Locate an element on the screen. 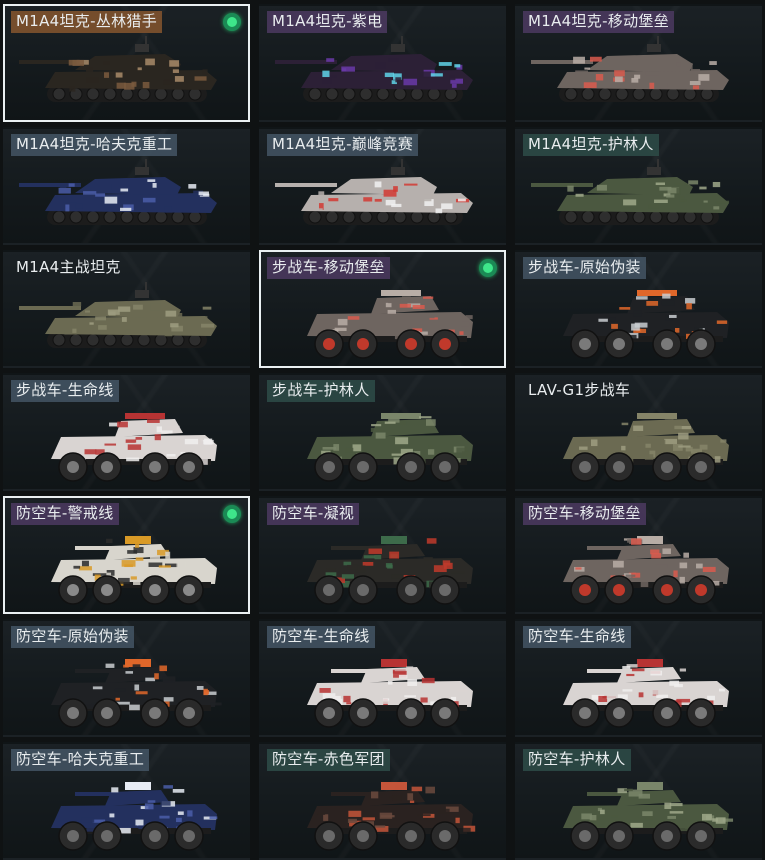 Image resolution: width=765 pixels, height=860 pixels. skin-card: 防空车-移动堡垒 is located at coordinates (638, 555).